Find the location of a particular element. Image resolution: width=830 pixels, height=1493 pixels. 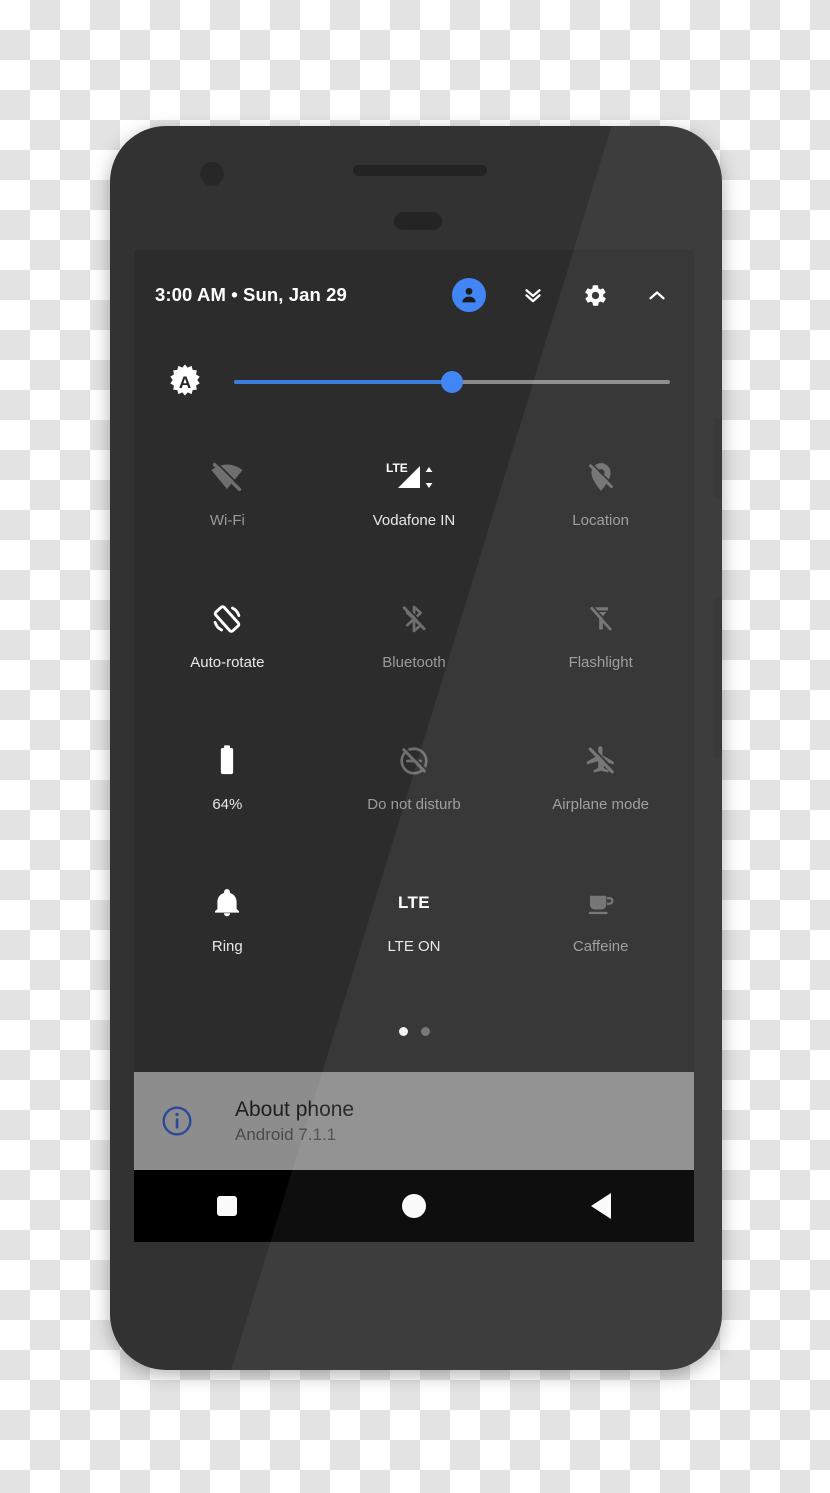

home-button is located at coordinates (414, 1206).